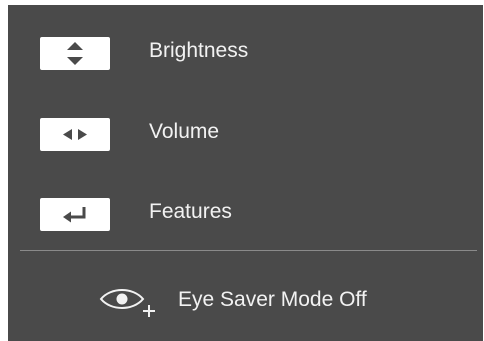 Image resolution: width=484 pixels, height=341 pixels. I want to click on divider, so click(248, 250).